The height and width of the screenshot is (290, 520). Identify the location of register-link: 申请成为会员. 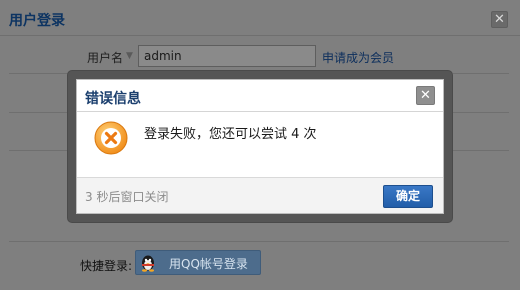
(358, 57).